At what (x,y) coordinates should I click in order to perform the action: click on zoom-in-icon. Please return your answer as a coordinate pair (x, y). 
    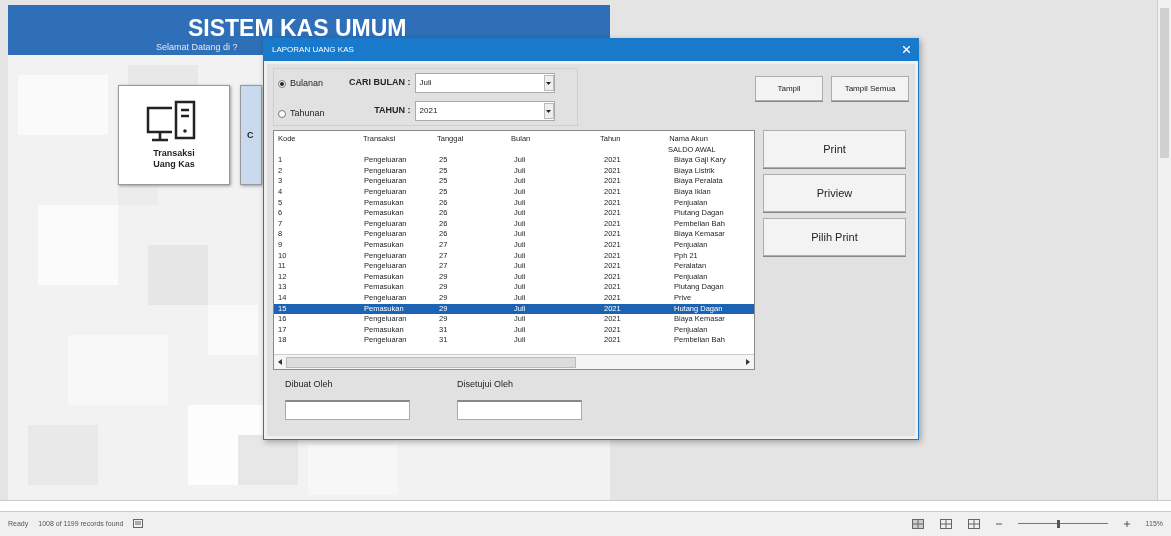
    Looking at the image, I should click on (1126, 524).